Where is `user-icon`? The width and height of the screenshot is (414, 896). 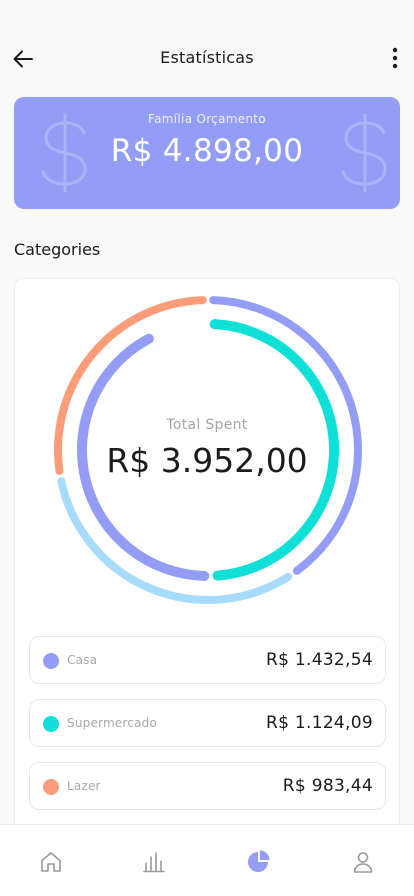
user-icon is located at coordinates (363, 862).